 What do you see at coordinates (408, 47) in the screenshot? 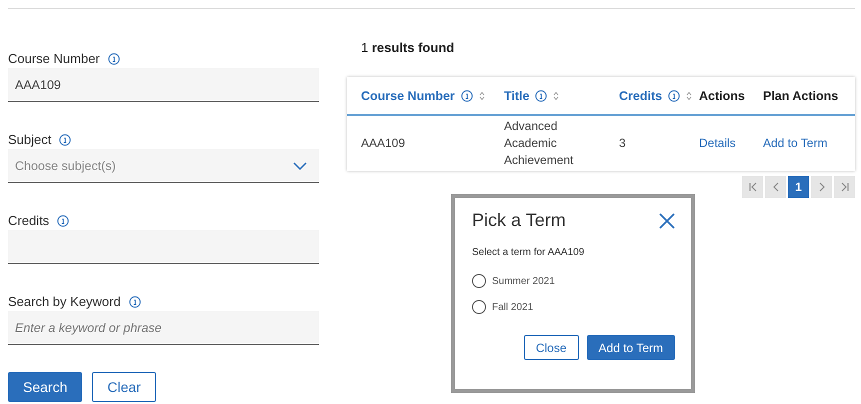
I see `results-summary: 1 results found` at bounding box center [408, 47].